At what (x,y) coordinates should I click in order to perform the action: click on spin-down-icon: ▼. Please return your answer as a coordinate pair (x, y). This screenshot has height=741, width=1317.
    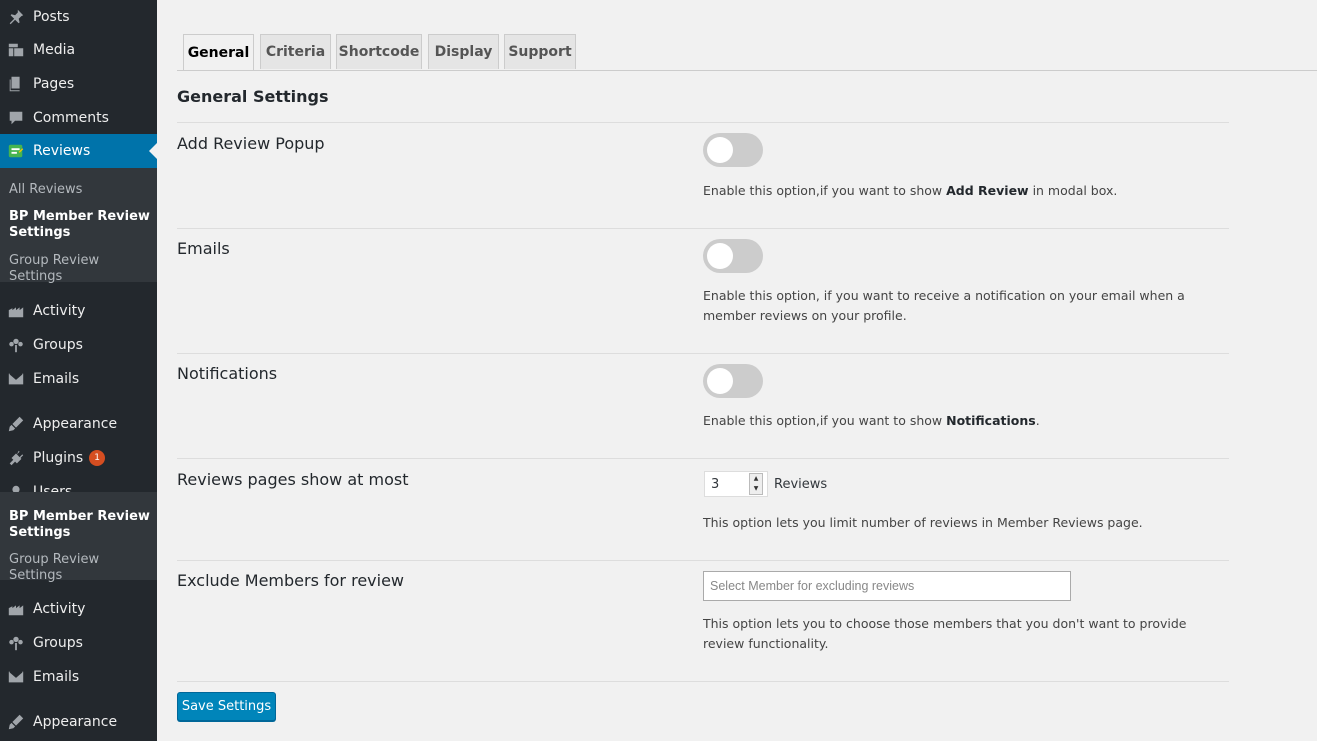
    Looking at the image, I should click on (756, 489).